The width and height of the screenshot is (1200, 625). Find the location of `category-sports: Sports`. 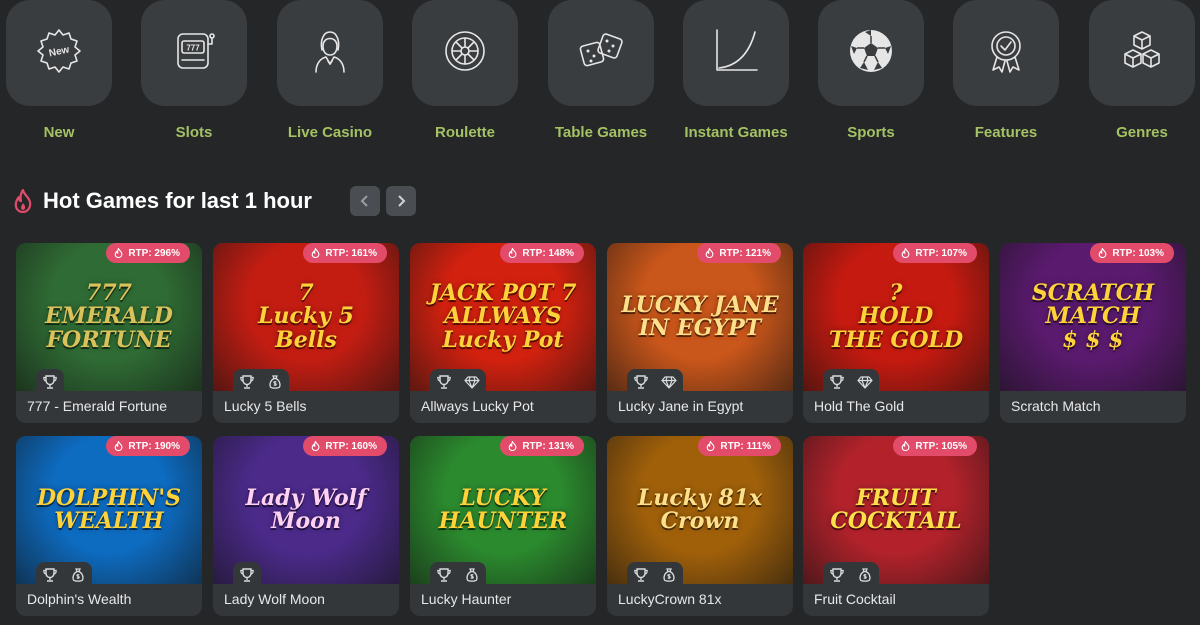

category-sports: Sports is located at coordinates (871, 70).